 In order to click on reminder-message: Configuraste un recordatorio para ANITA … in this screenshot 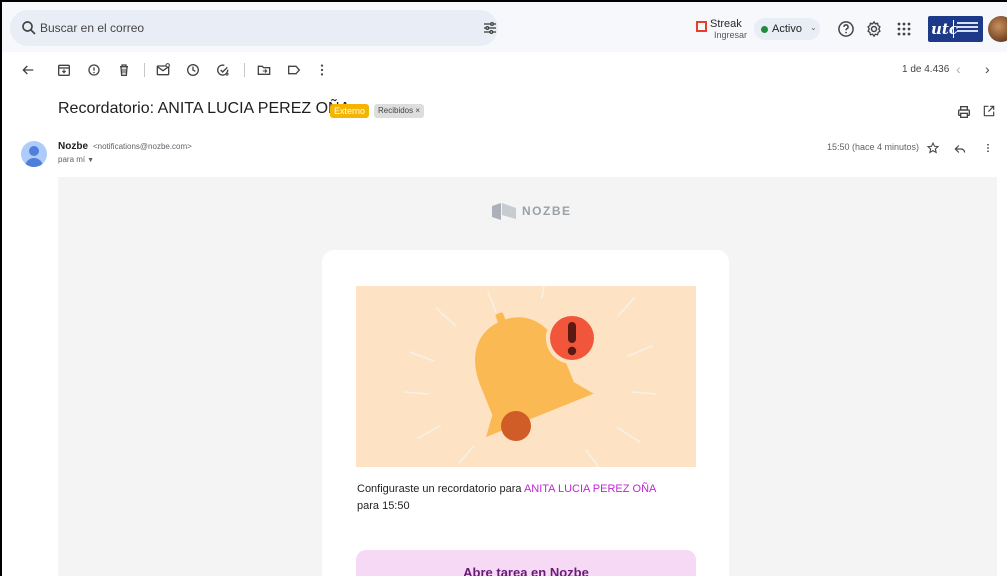, I will do `click(527, 498)`.